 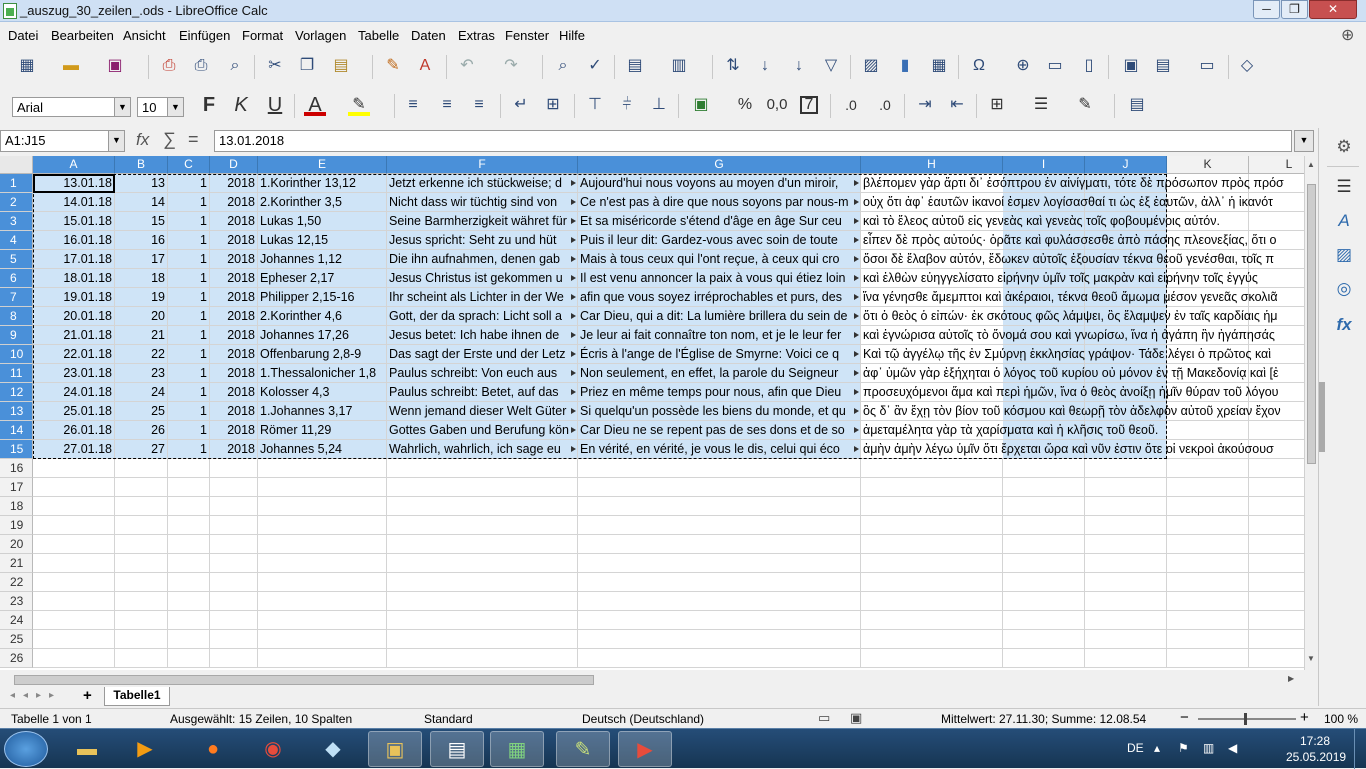 I want to click on cell: Wahrlich, wahrlich, ich sage eu, so click(x=482, y=449).